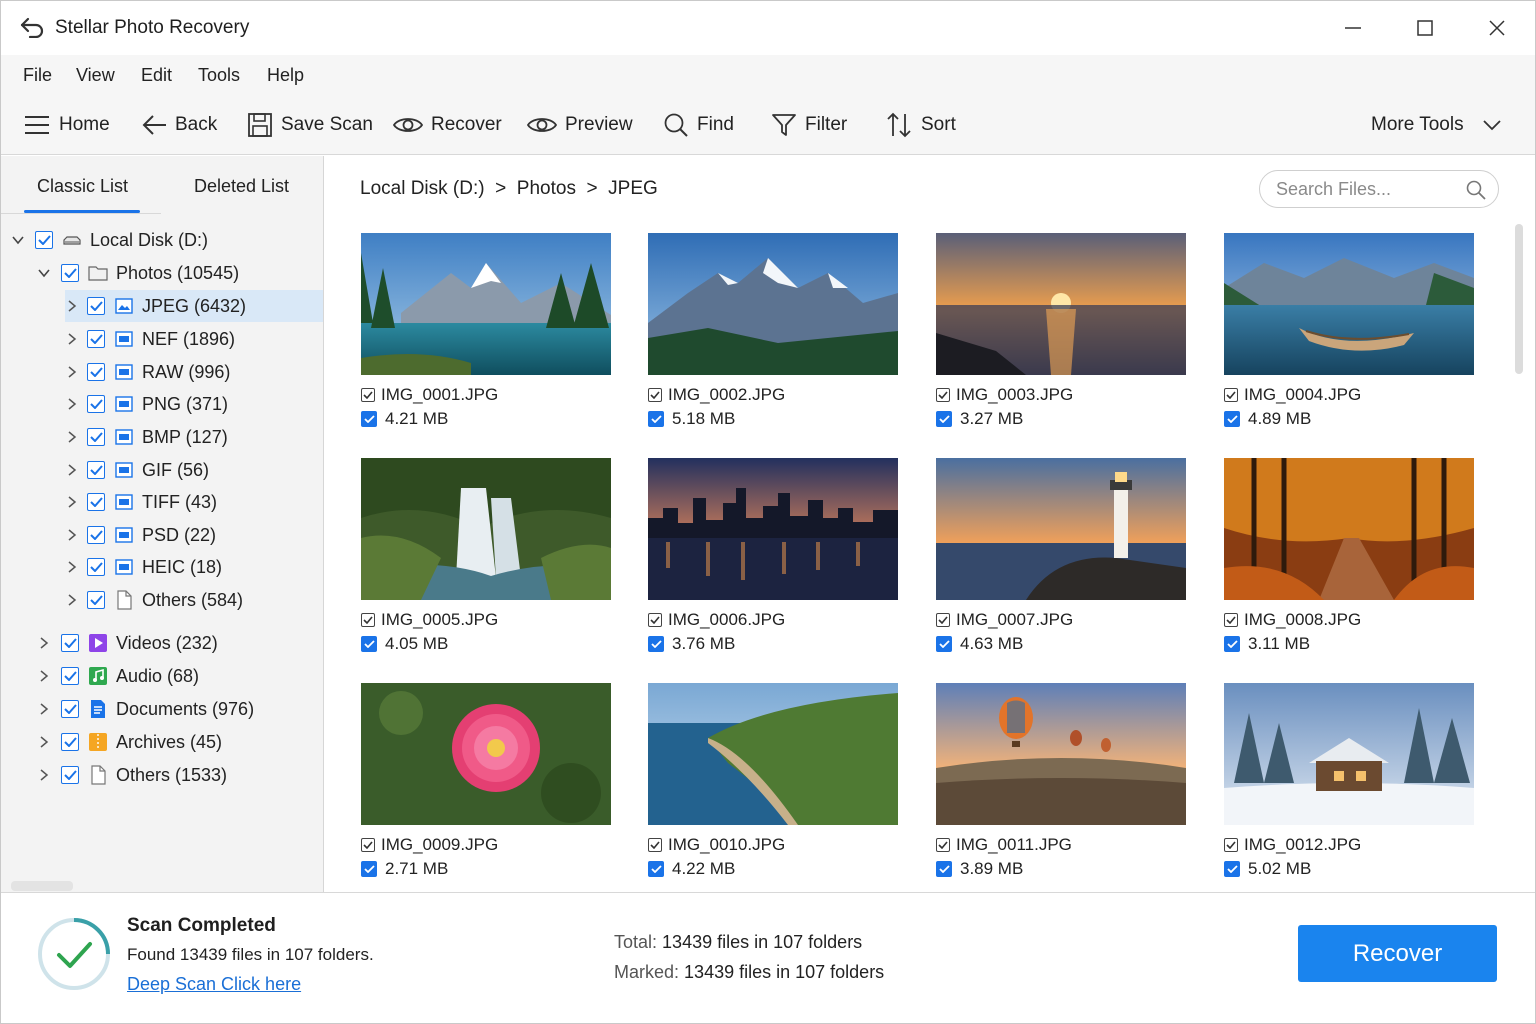  I want to click on menu-file: File, so click(37, 75).